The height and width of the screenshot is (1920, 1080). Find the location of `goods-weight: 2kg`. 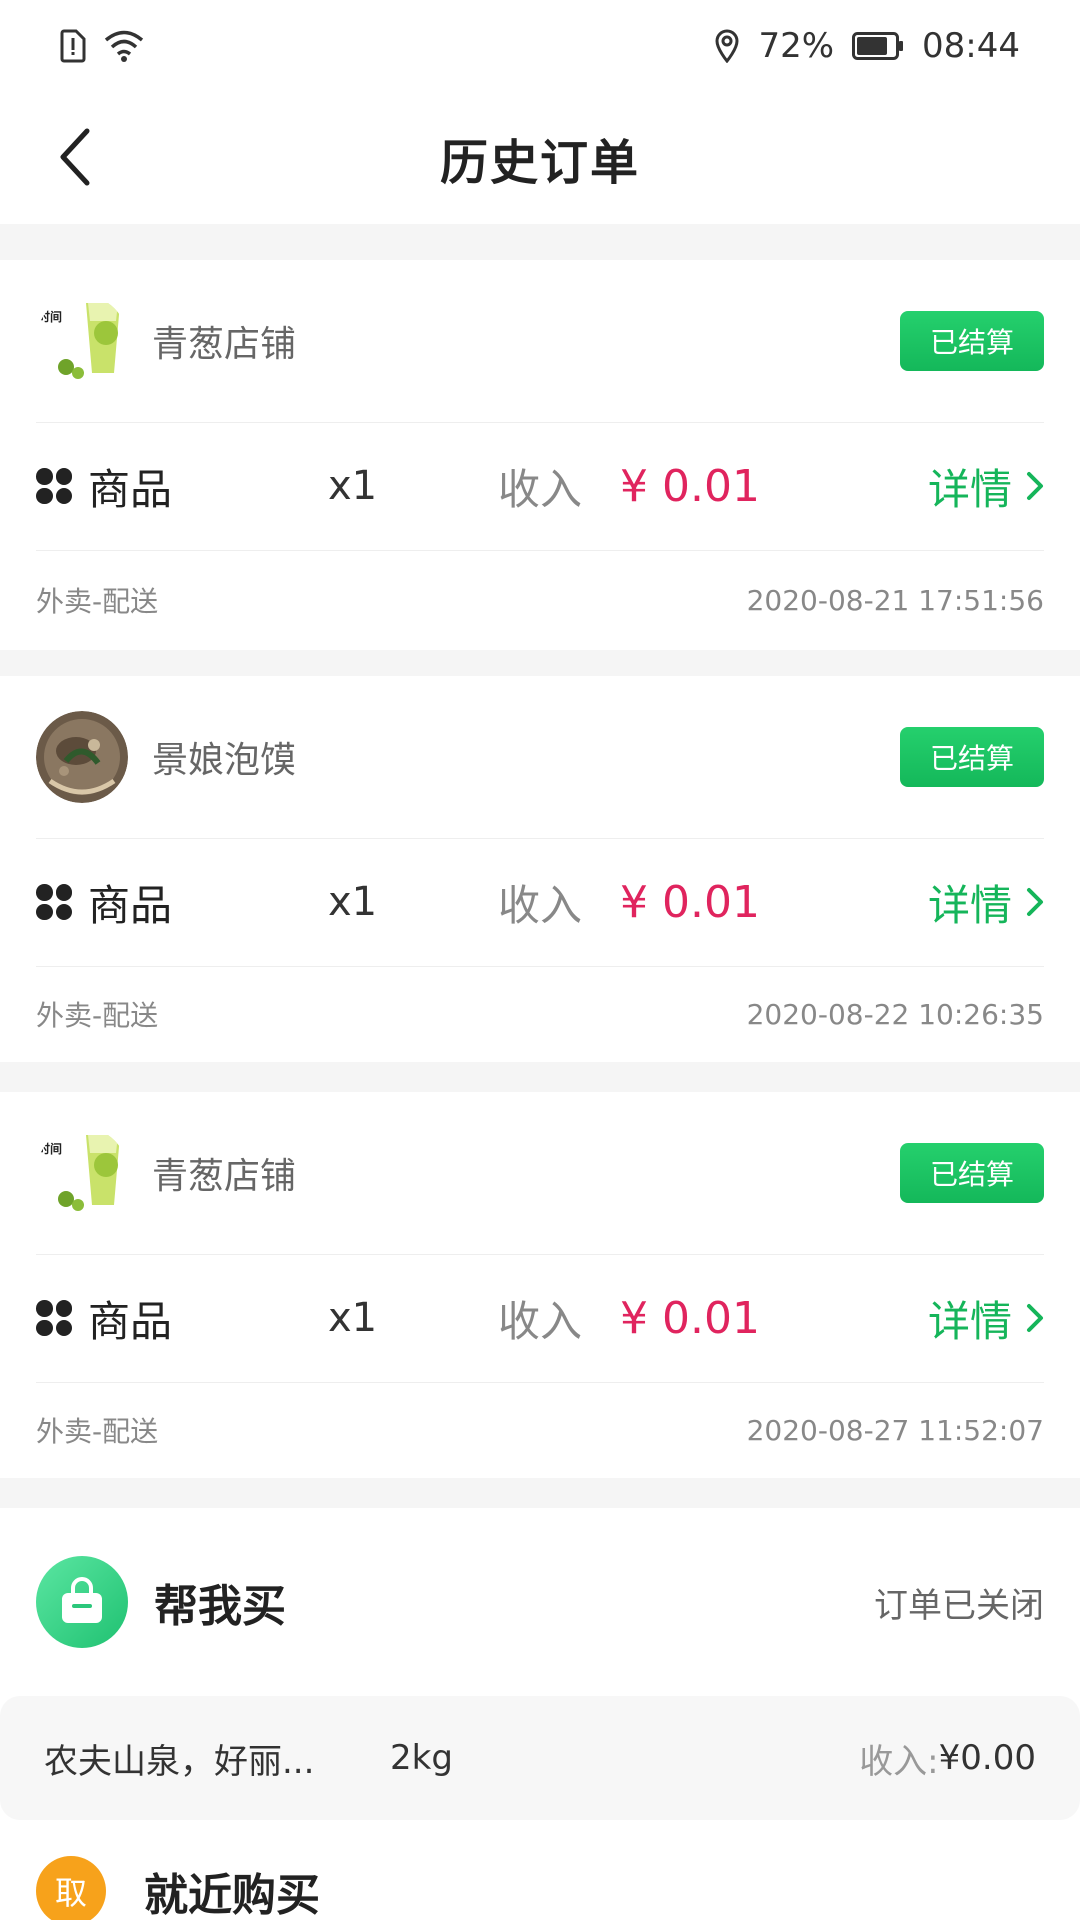

goods-weight: 2kg is located at coordinates (421, 1758).